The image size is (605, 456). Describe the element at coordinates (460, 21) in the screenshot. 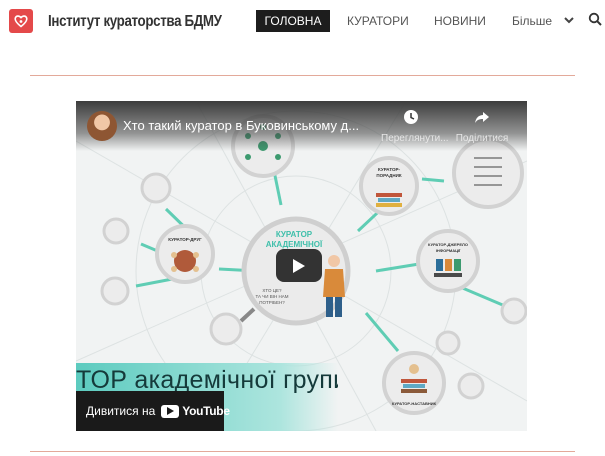

I see `nav-news: НОВИНИ` at that location.